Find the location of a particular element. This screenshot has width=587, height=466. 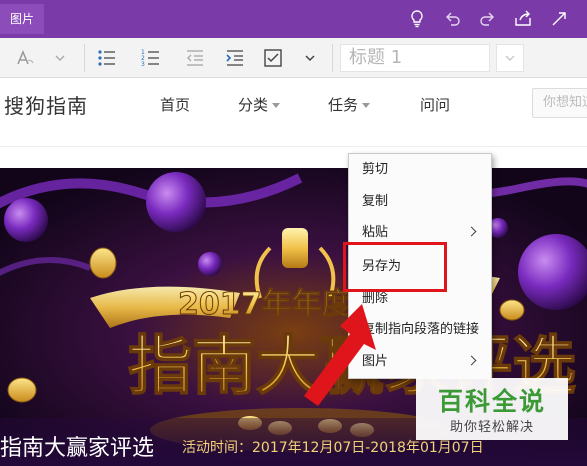

title-tab: 图片 is located at coordinates (22, 19).